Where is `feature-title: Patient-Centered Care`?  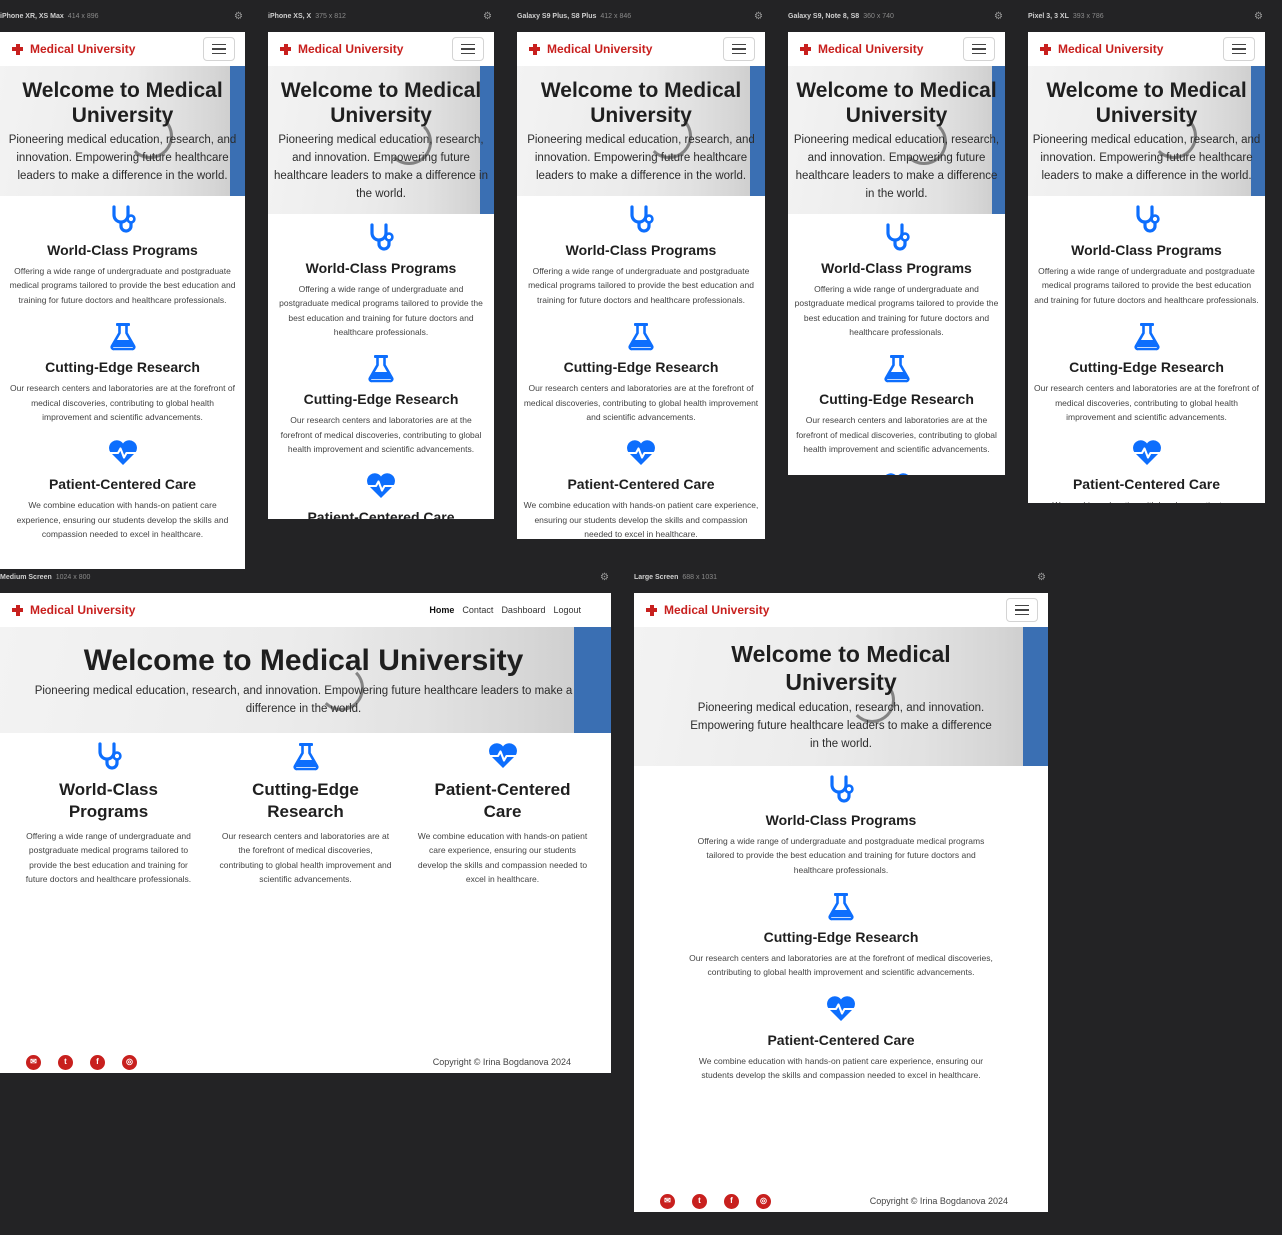
feature-title: Patient-Centered Care is located at coordinates (502, 800).